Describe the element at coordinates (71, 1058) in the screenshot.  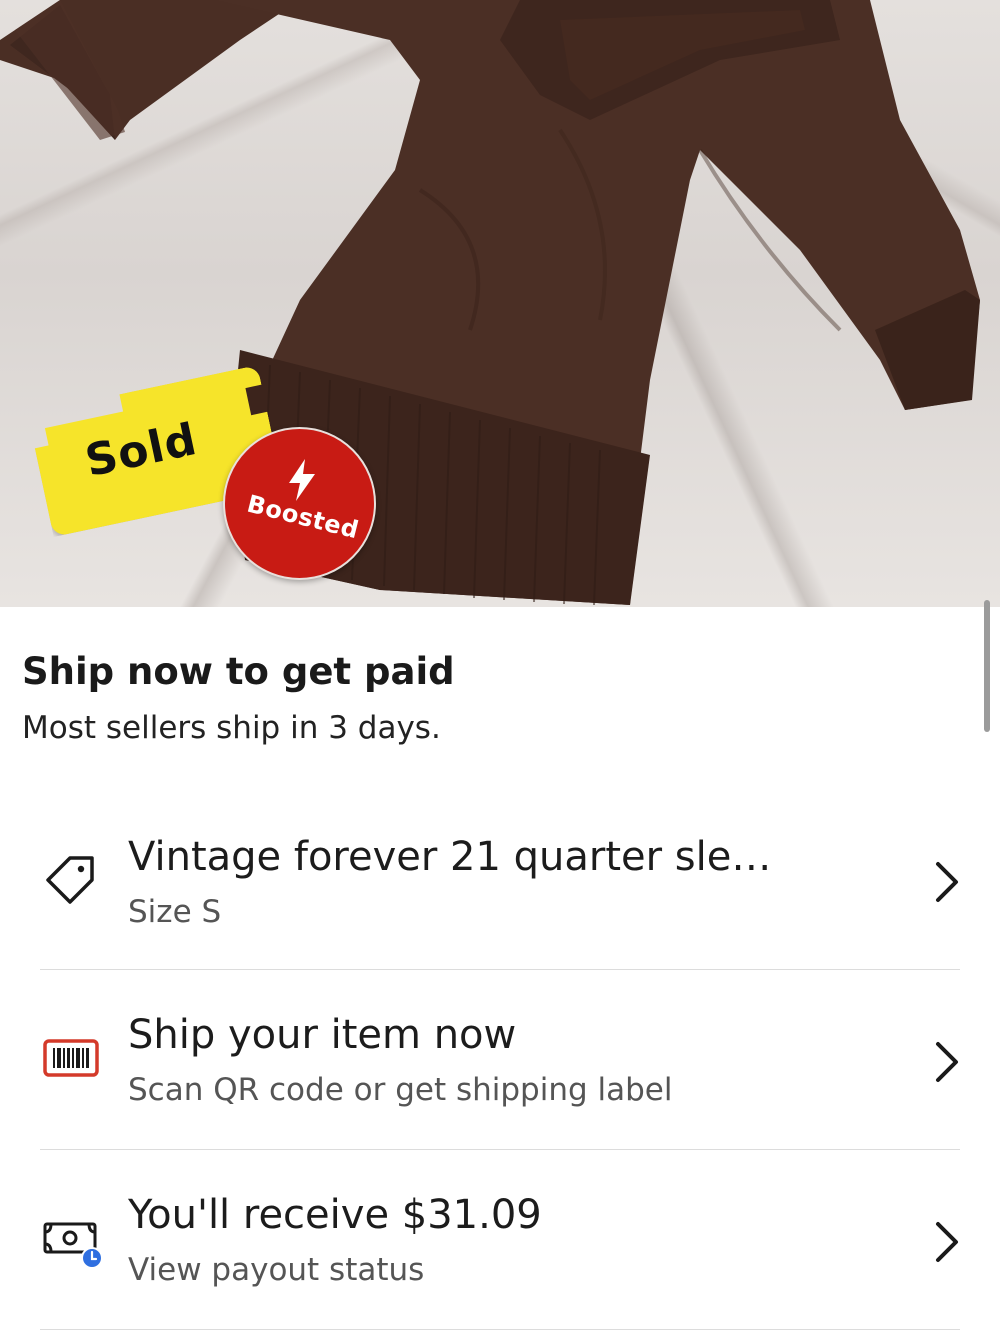
I see `barcode-icon` at that location.